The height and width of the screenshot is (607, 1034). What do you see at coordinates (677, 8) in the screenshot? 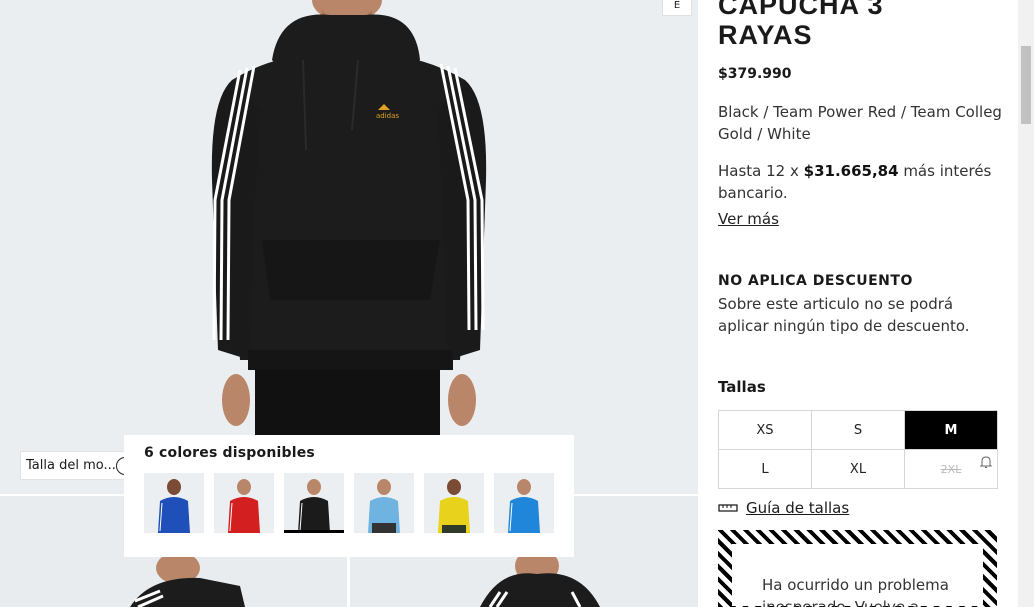
I see `image-tag: E` at bounding box center [677, 8].